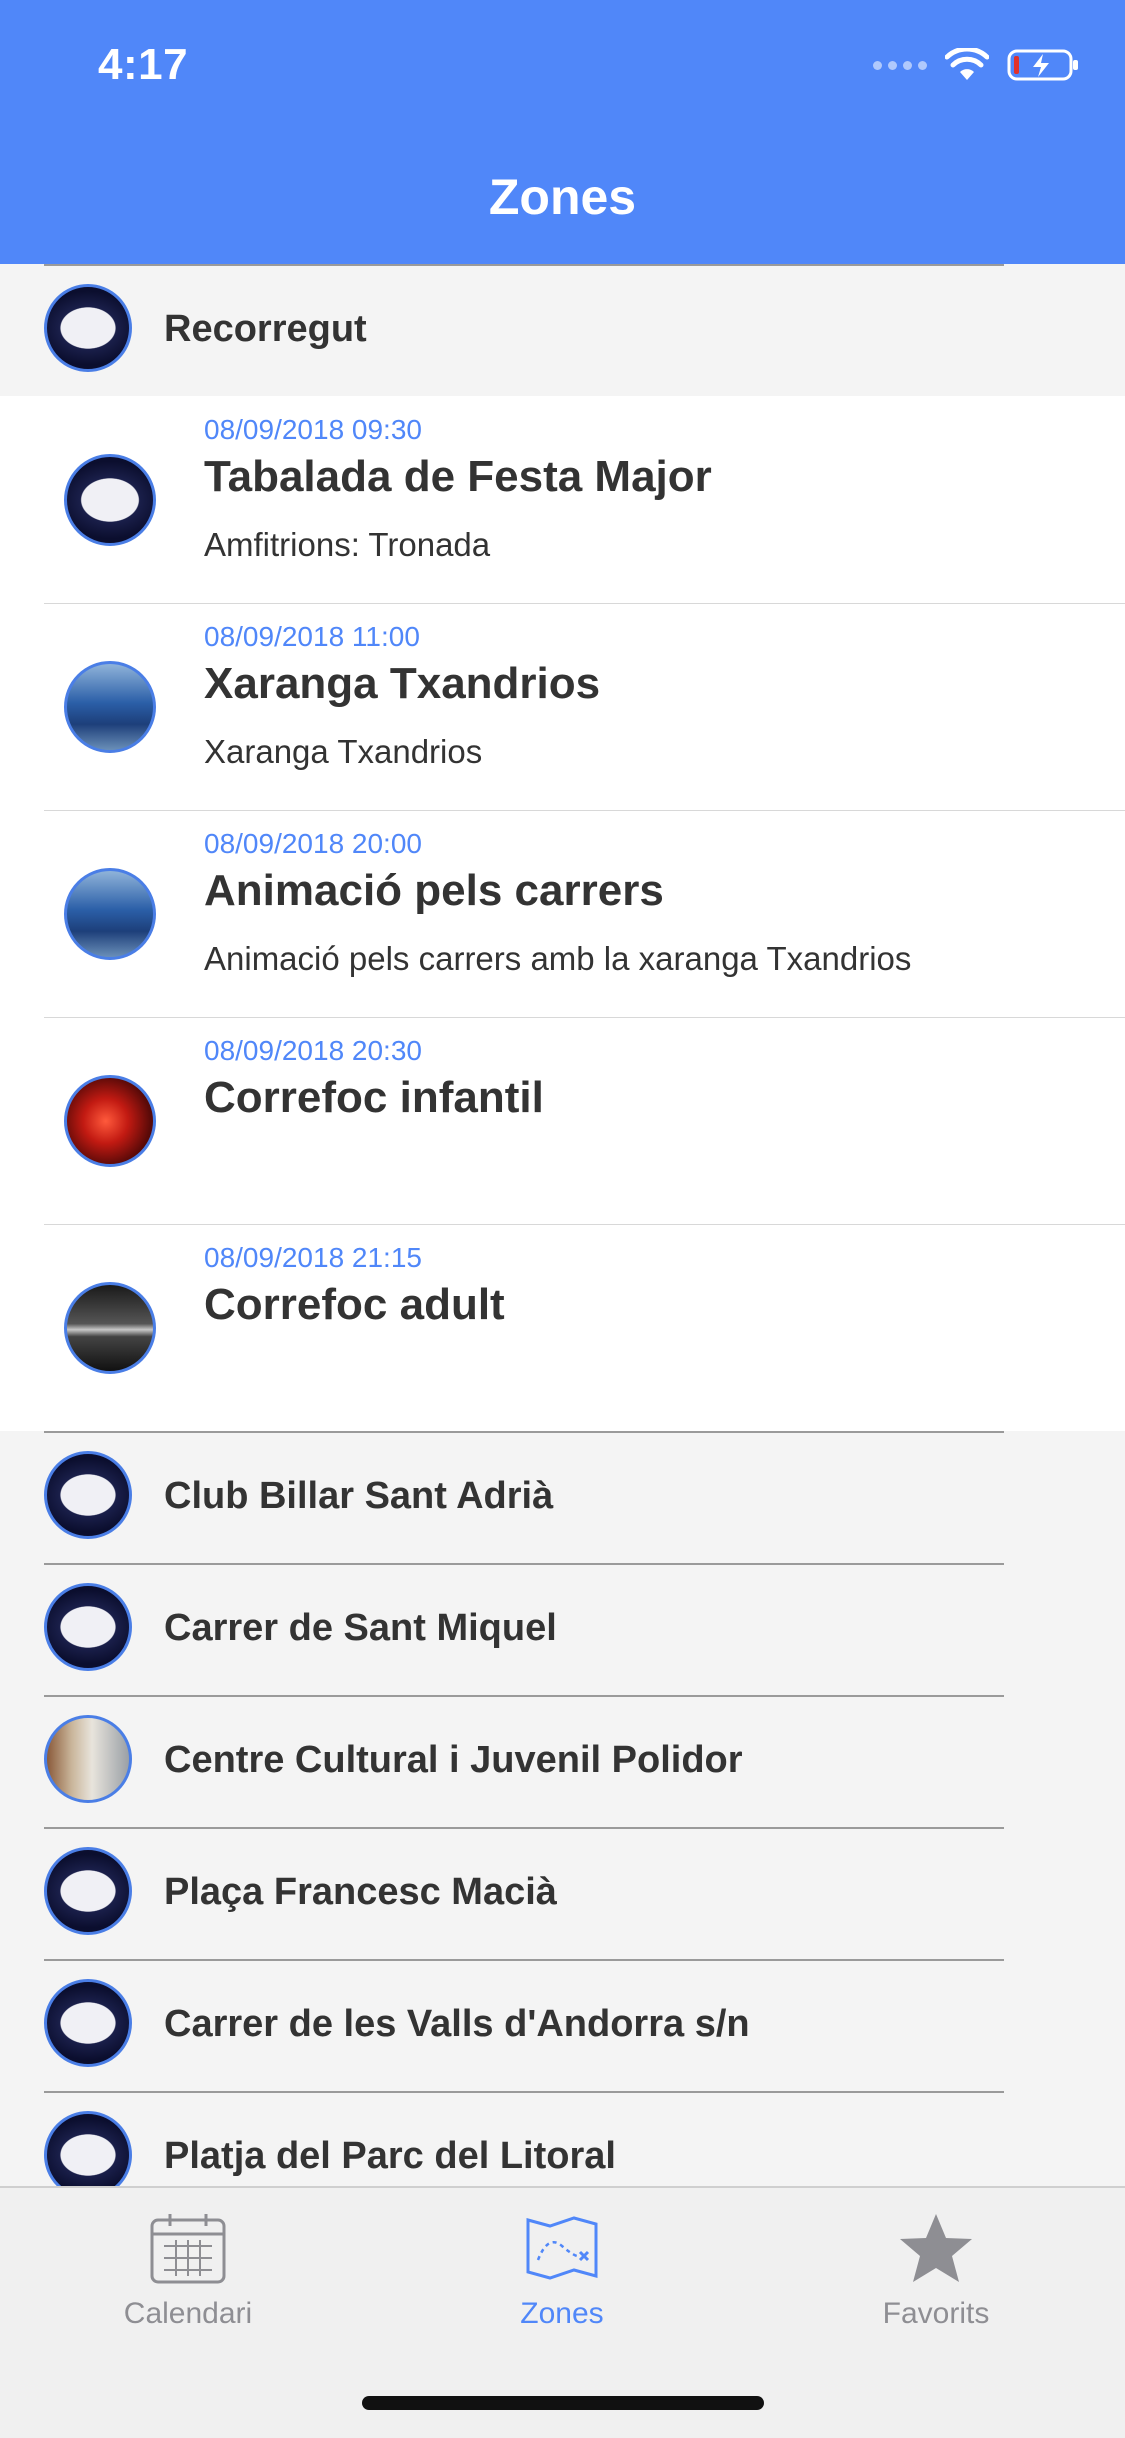 The width and height of the screenshot is (1125, 2438). What do you see at coordinates (143, 64) in the screenshot?
I see `status-time: 4:17` at bounding box center [143, 64].